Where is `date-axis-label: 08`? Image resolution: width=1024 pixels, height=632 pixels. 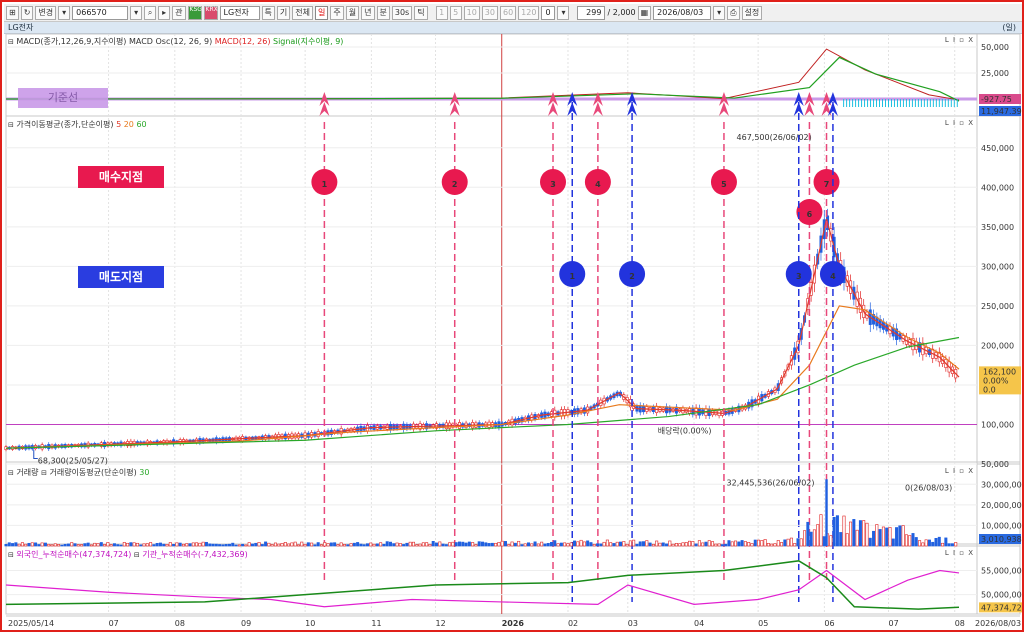 date-axis-label: 08 is located at coordinates (960, 623).